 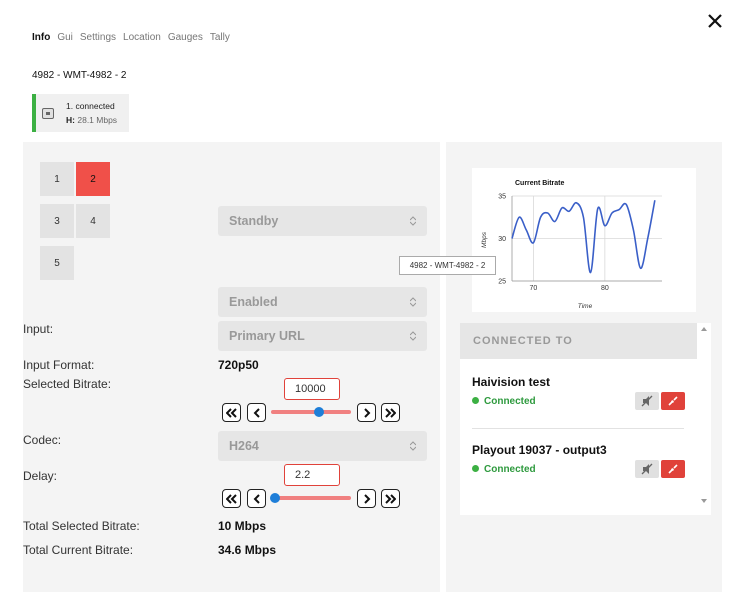 I want to click on bitrate-fast-increase-button, so click(x=390, y=412).